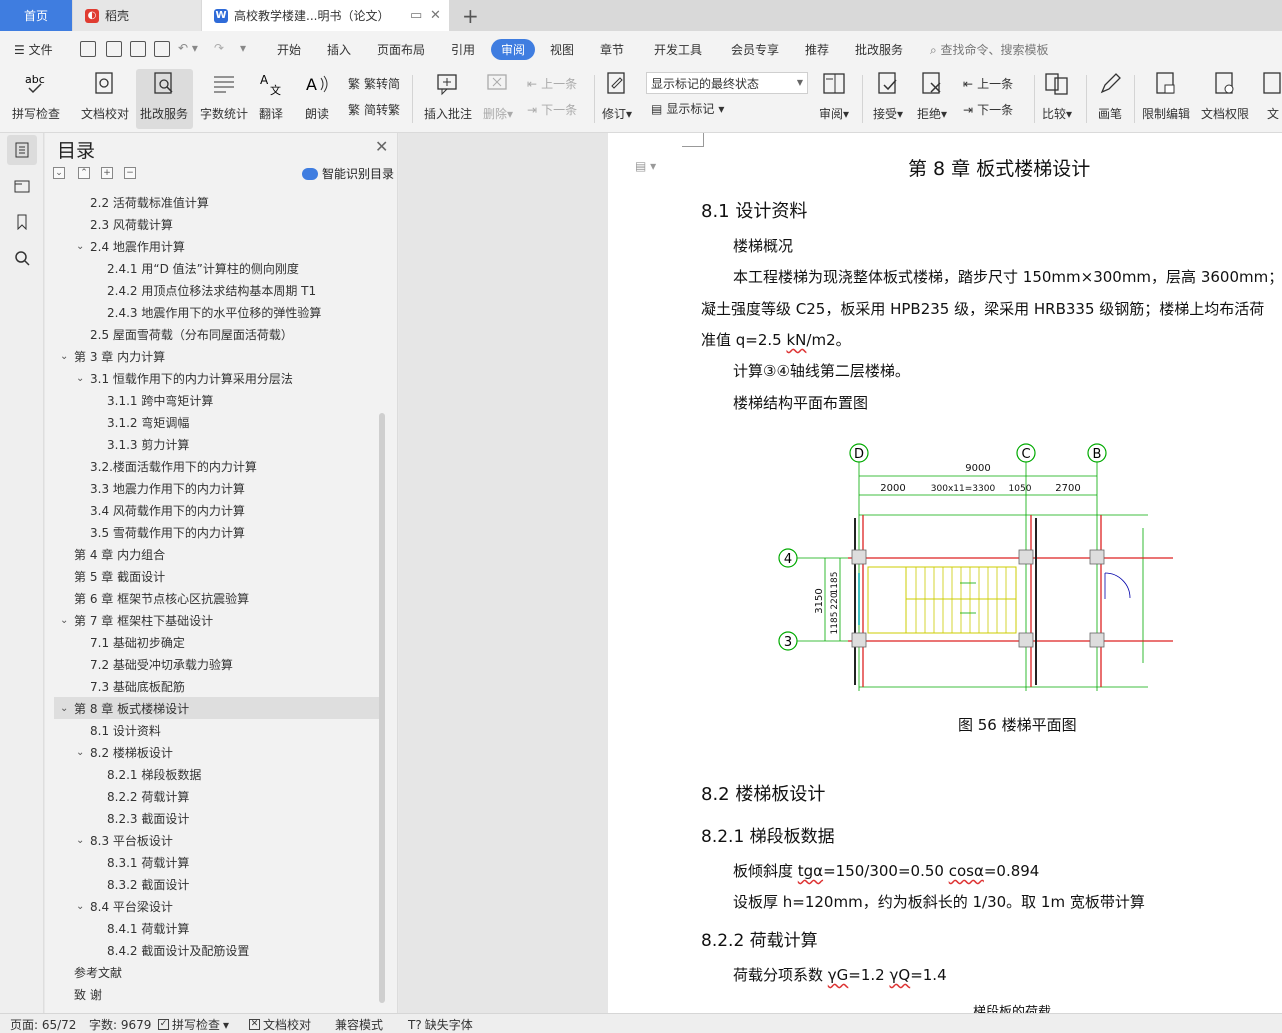  I want to click on add-heading-icon: +, so click(107, 173).